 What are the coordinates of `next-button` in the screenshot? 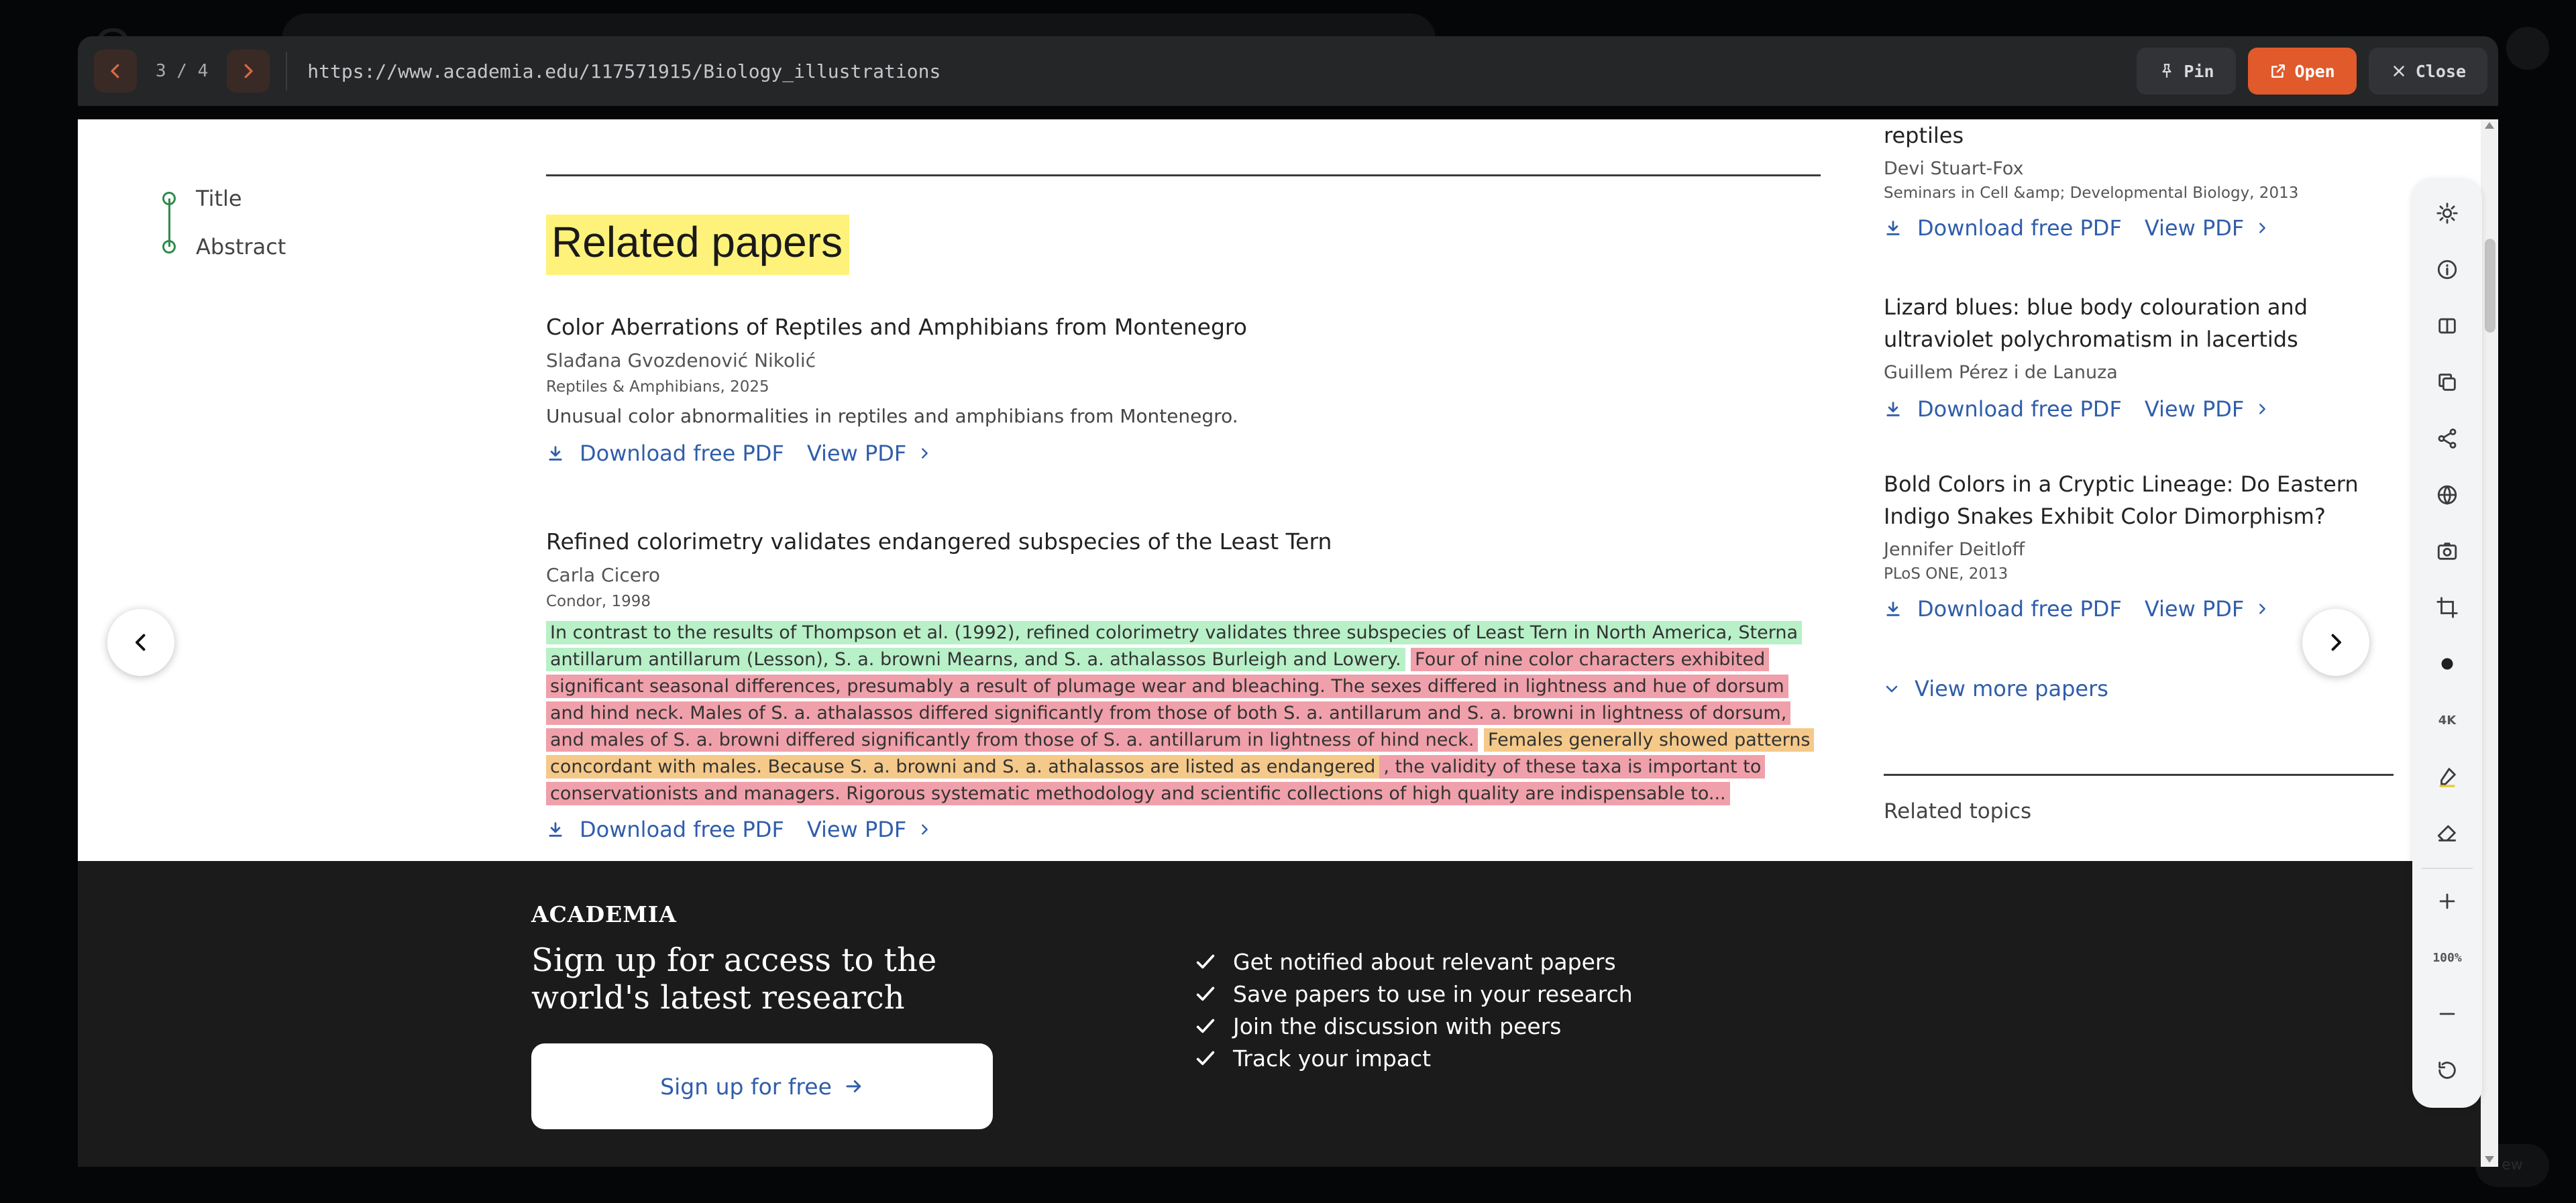 It's located at (248, 71).